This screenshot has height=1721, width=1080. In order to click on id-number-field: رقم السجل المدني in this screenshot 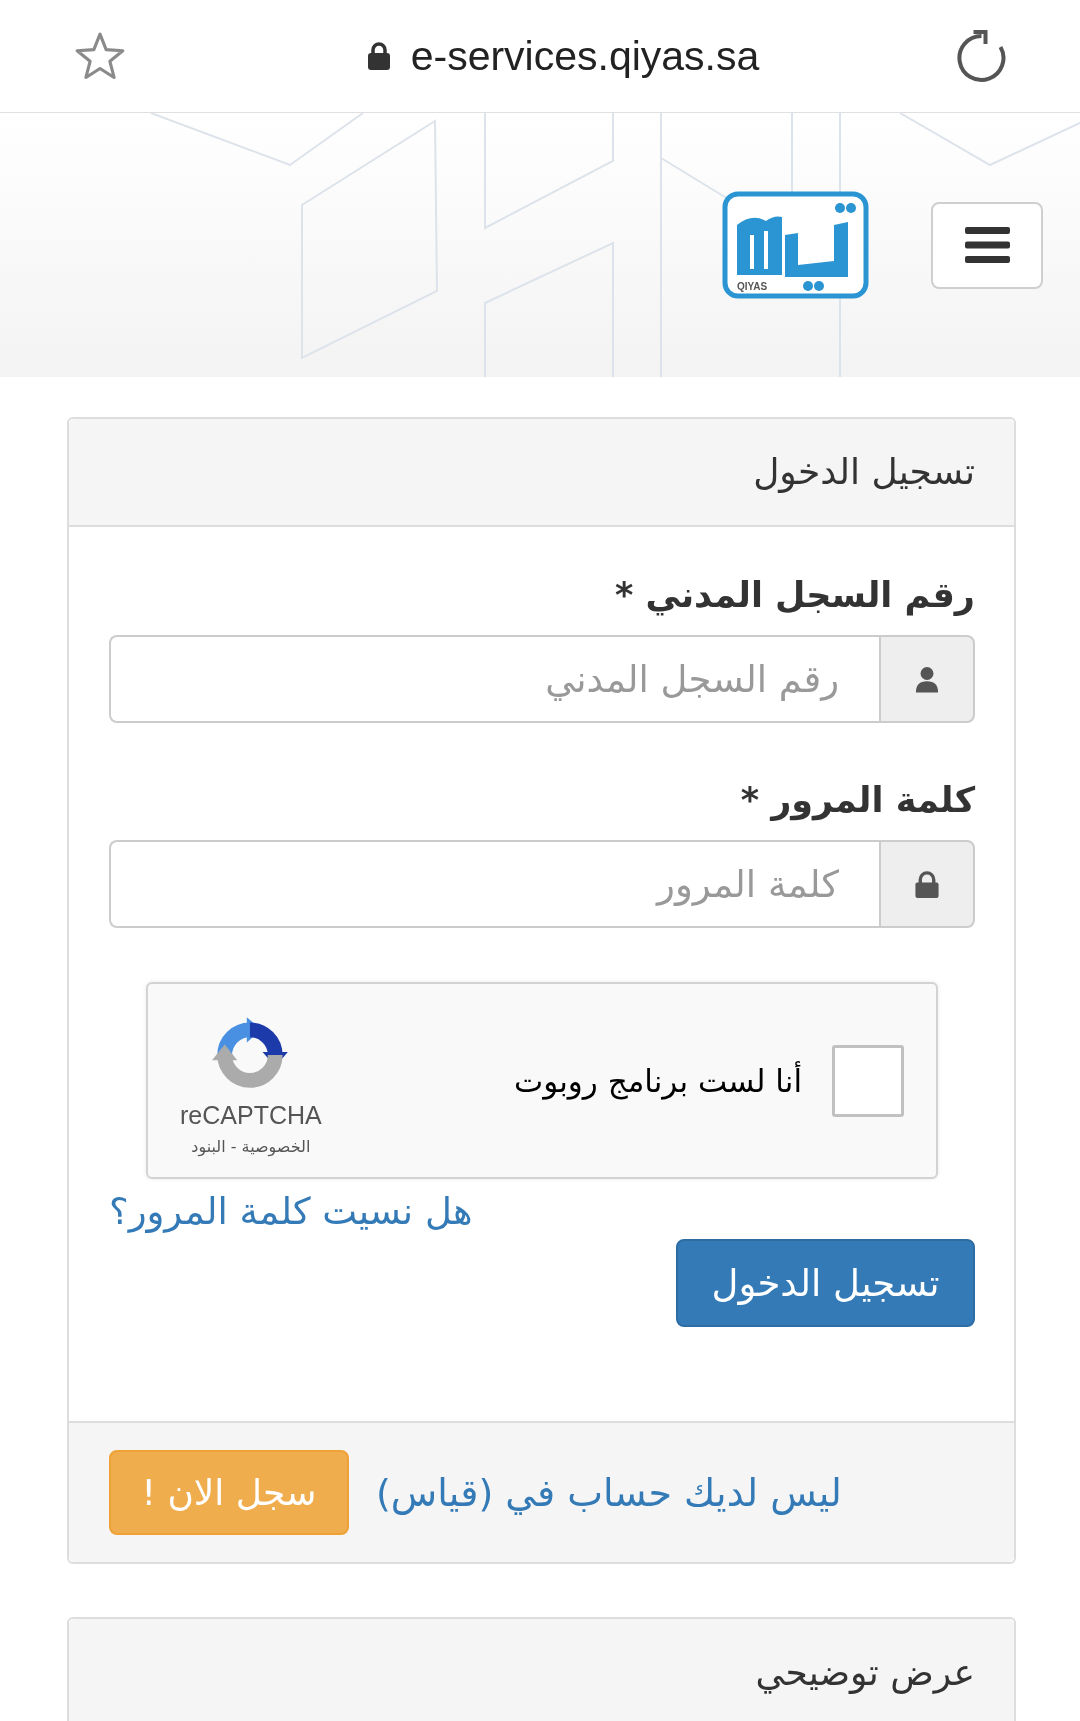, I will do `click(494, 679)`.